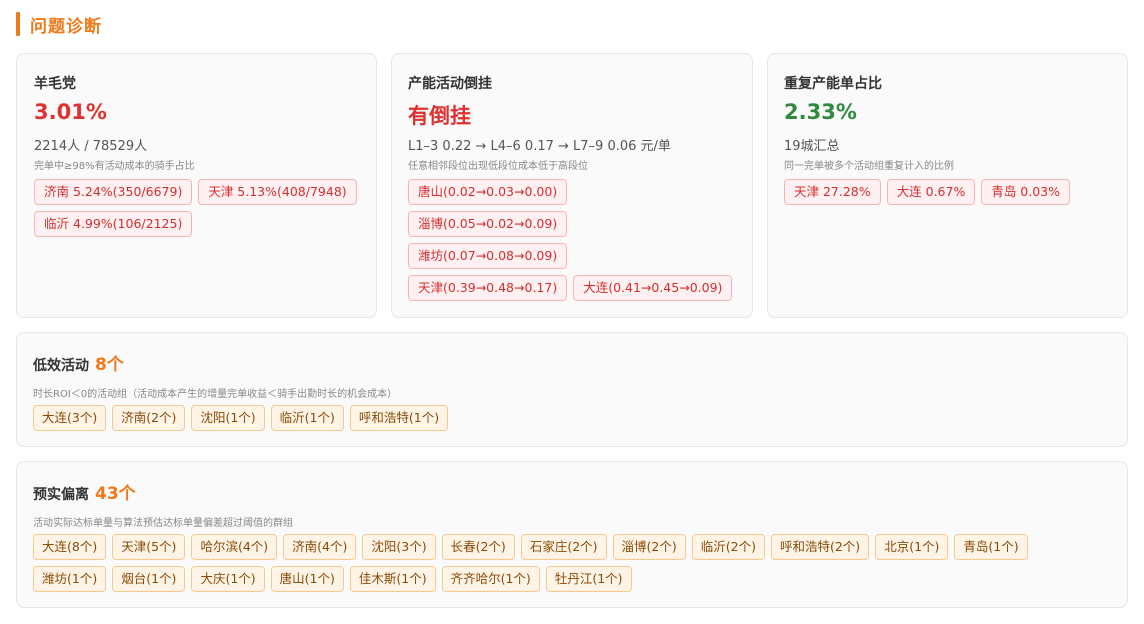 The image size is (1144, 624). I want to click on card-title: 产能活动倒挂, so click(450, 84).